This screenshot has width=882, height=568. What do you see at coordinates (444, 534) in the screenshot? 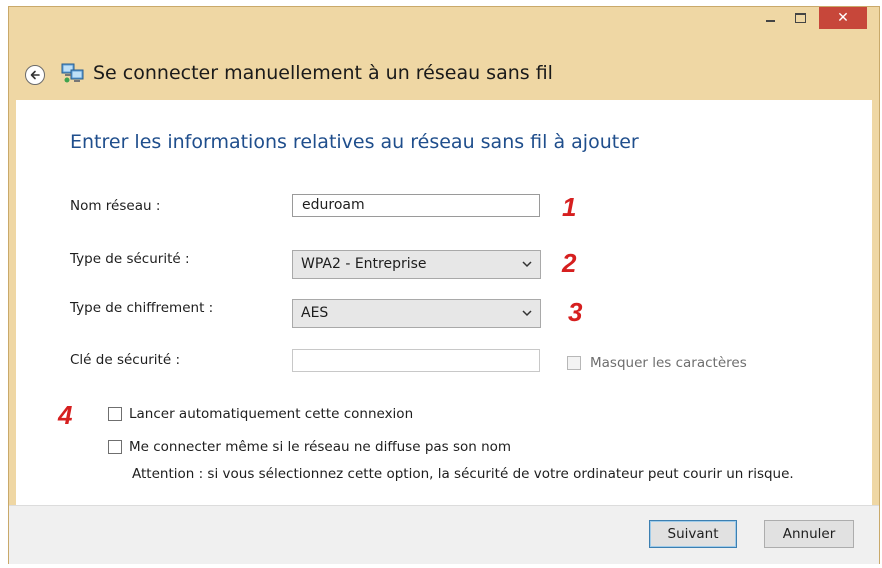
I see `button-bar: Suivant Annuler` at bounding box center [444, 534].